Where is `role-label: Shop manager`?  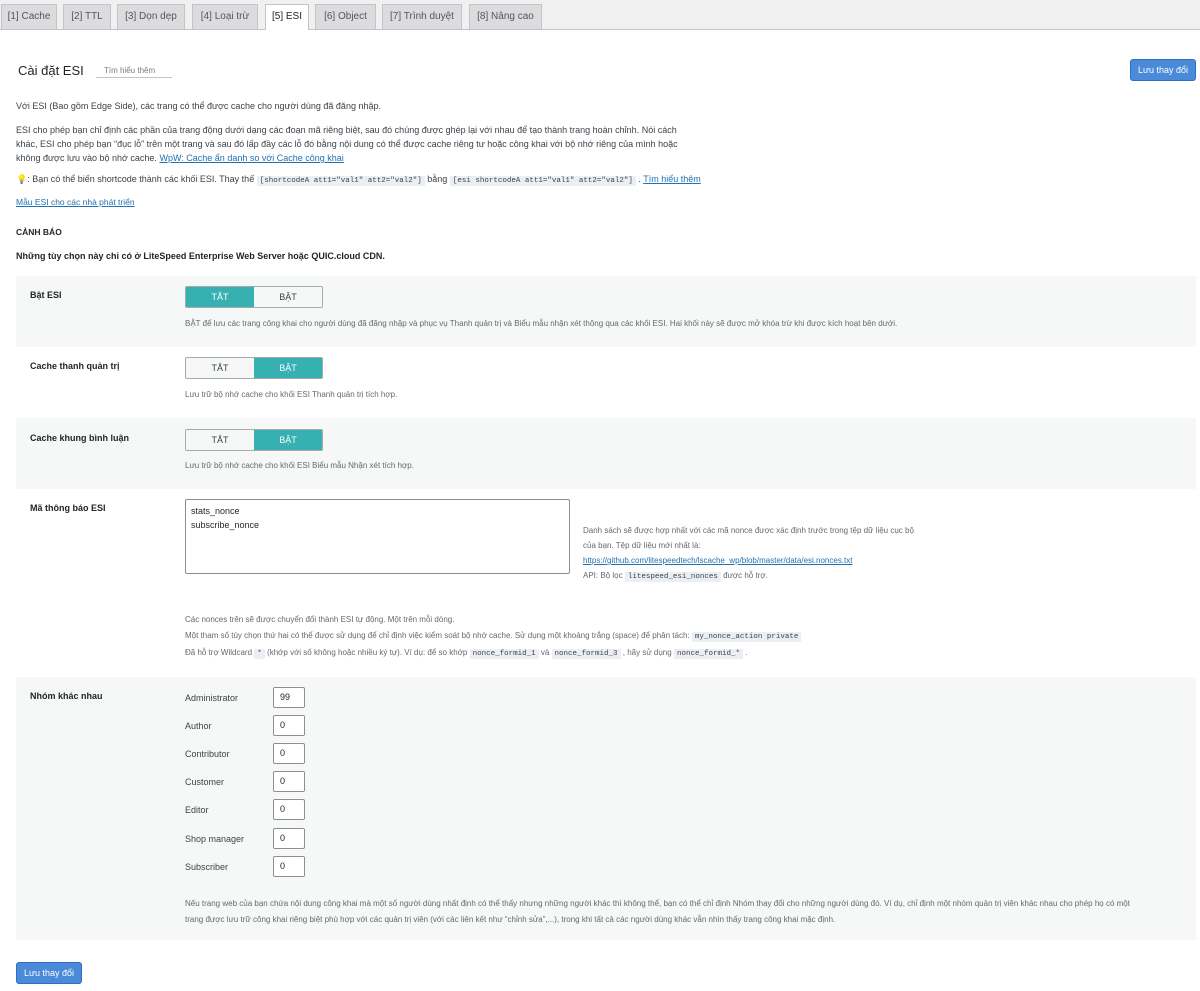 role-label: Shop manager is located at coordinates (215, 839).